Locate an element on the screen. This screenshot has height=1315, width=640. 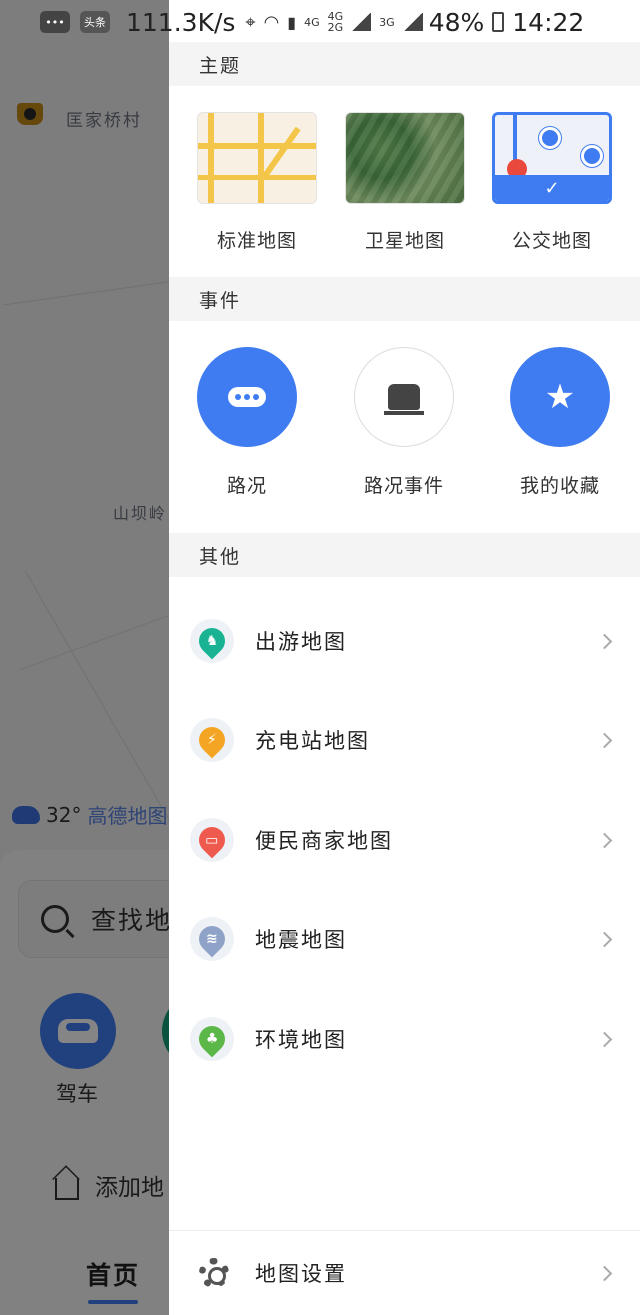
net-speed: 111.3K/s is located at coordinates (181, 22).